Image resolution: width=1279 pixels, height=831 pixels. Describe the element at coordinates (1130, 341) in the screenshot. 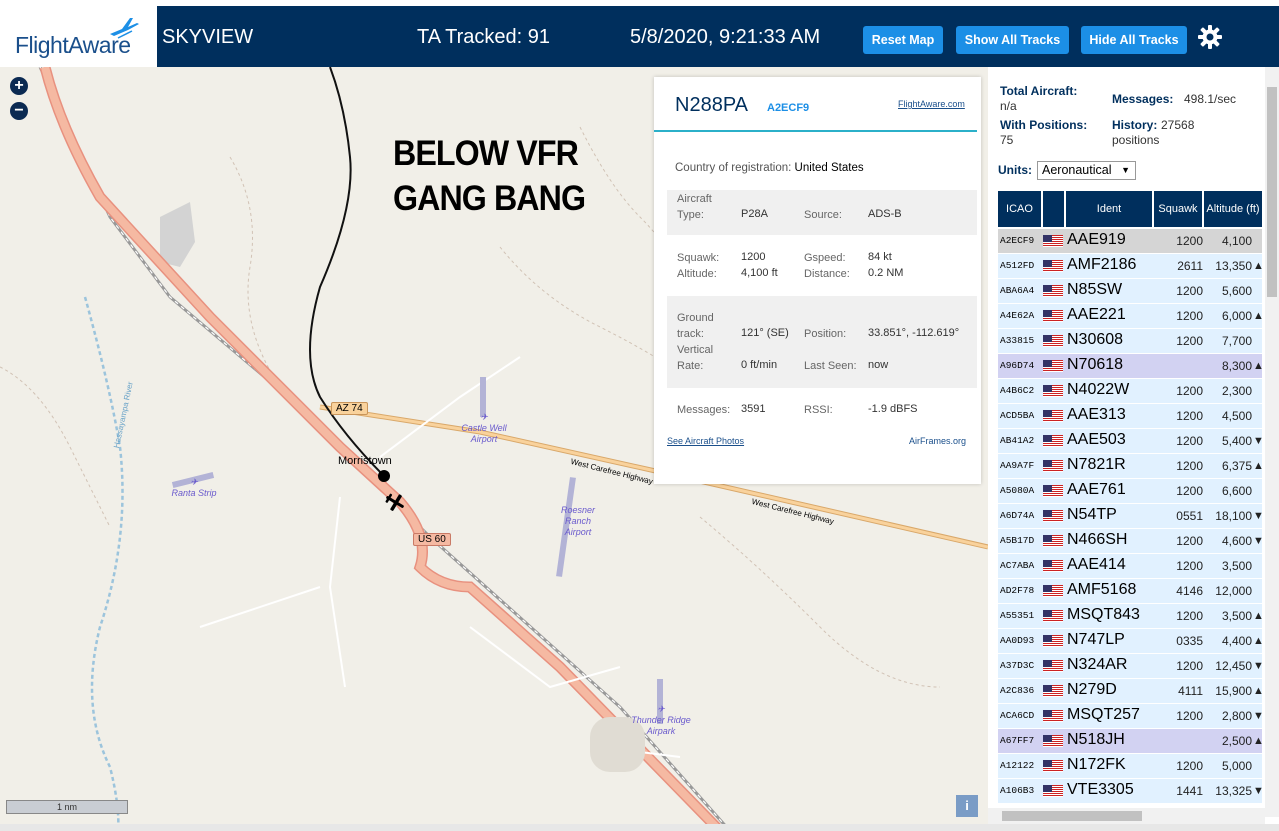

I see `table-row: A33815 N30608 1200 7,700` at that location.